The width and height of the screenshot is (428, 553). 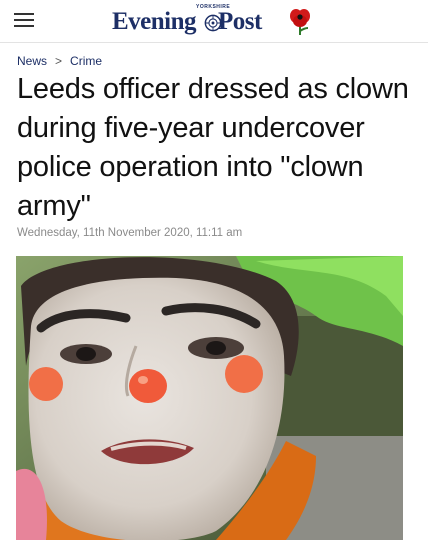 I want to click on hamburger-menu-icon, so click(x=24, y=20).